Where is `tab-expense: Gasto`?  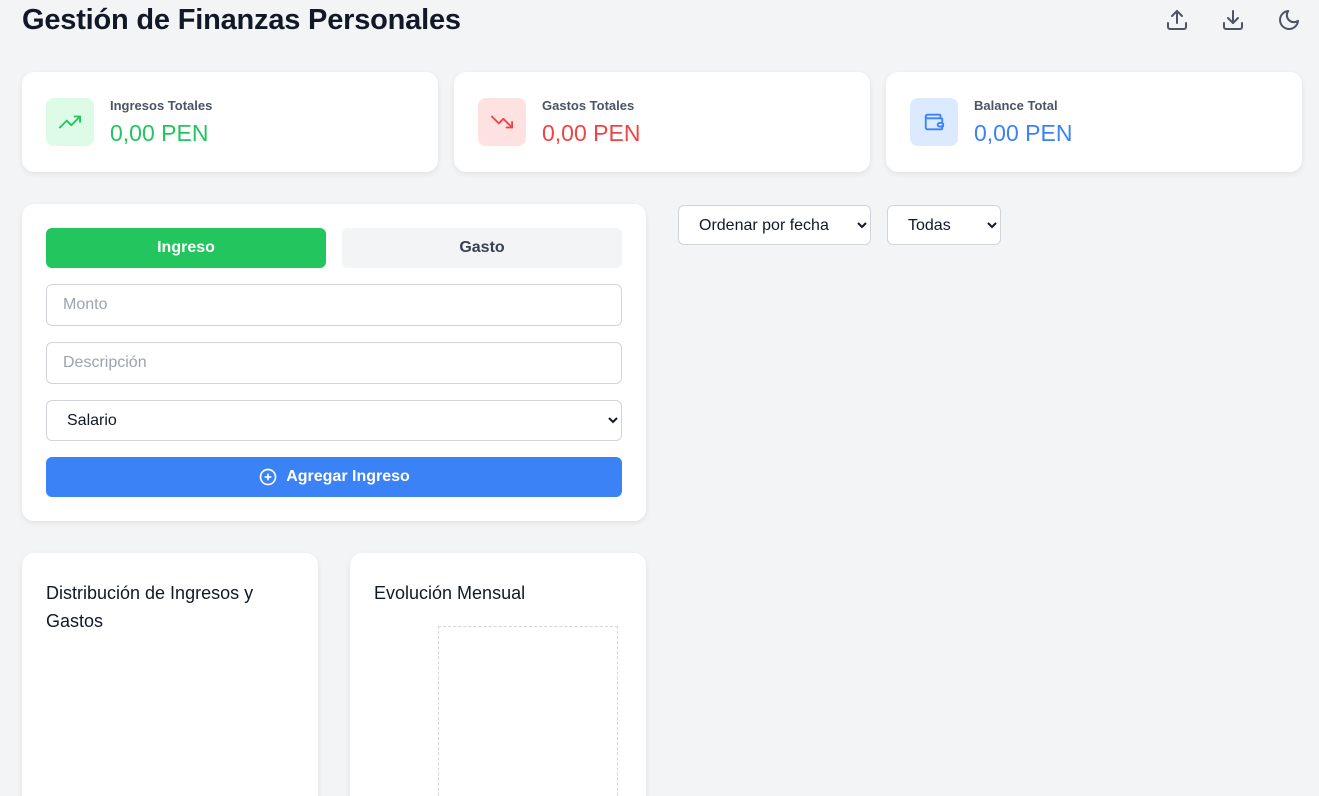
tab-expense: Gasto is located at coordinates (482, 248).